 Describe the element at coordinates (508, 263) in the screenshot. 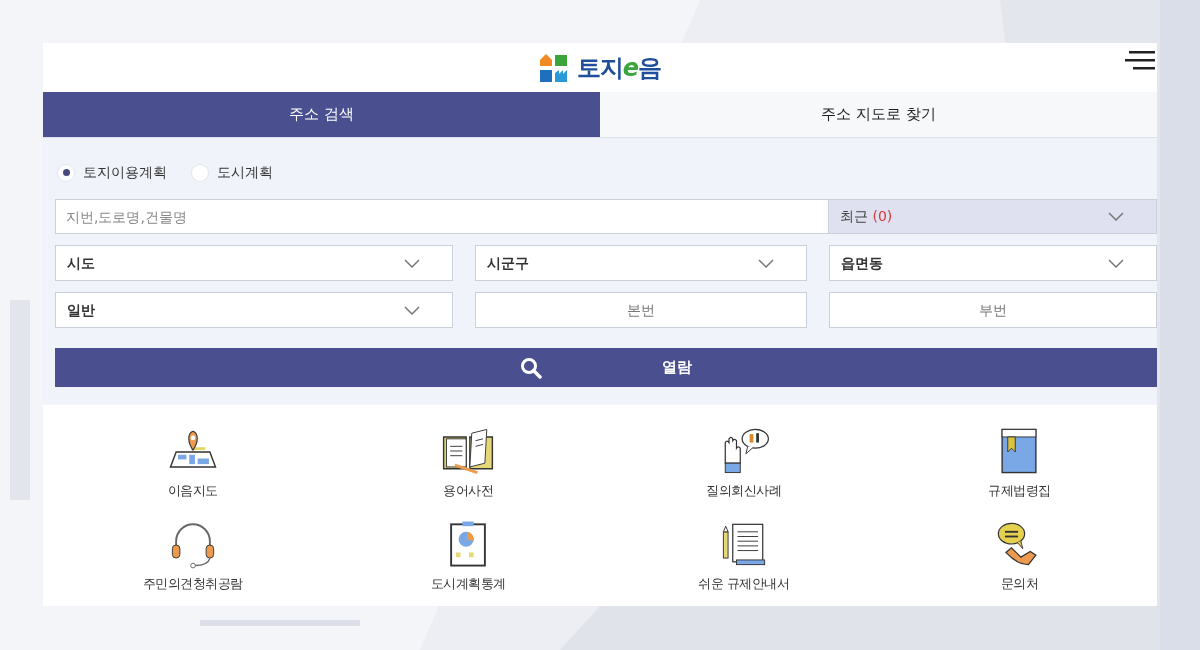

I see `select-value: 시군구` at that location.